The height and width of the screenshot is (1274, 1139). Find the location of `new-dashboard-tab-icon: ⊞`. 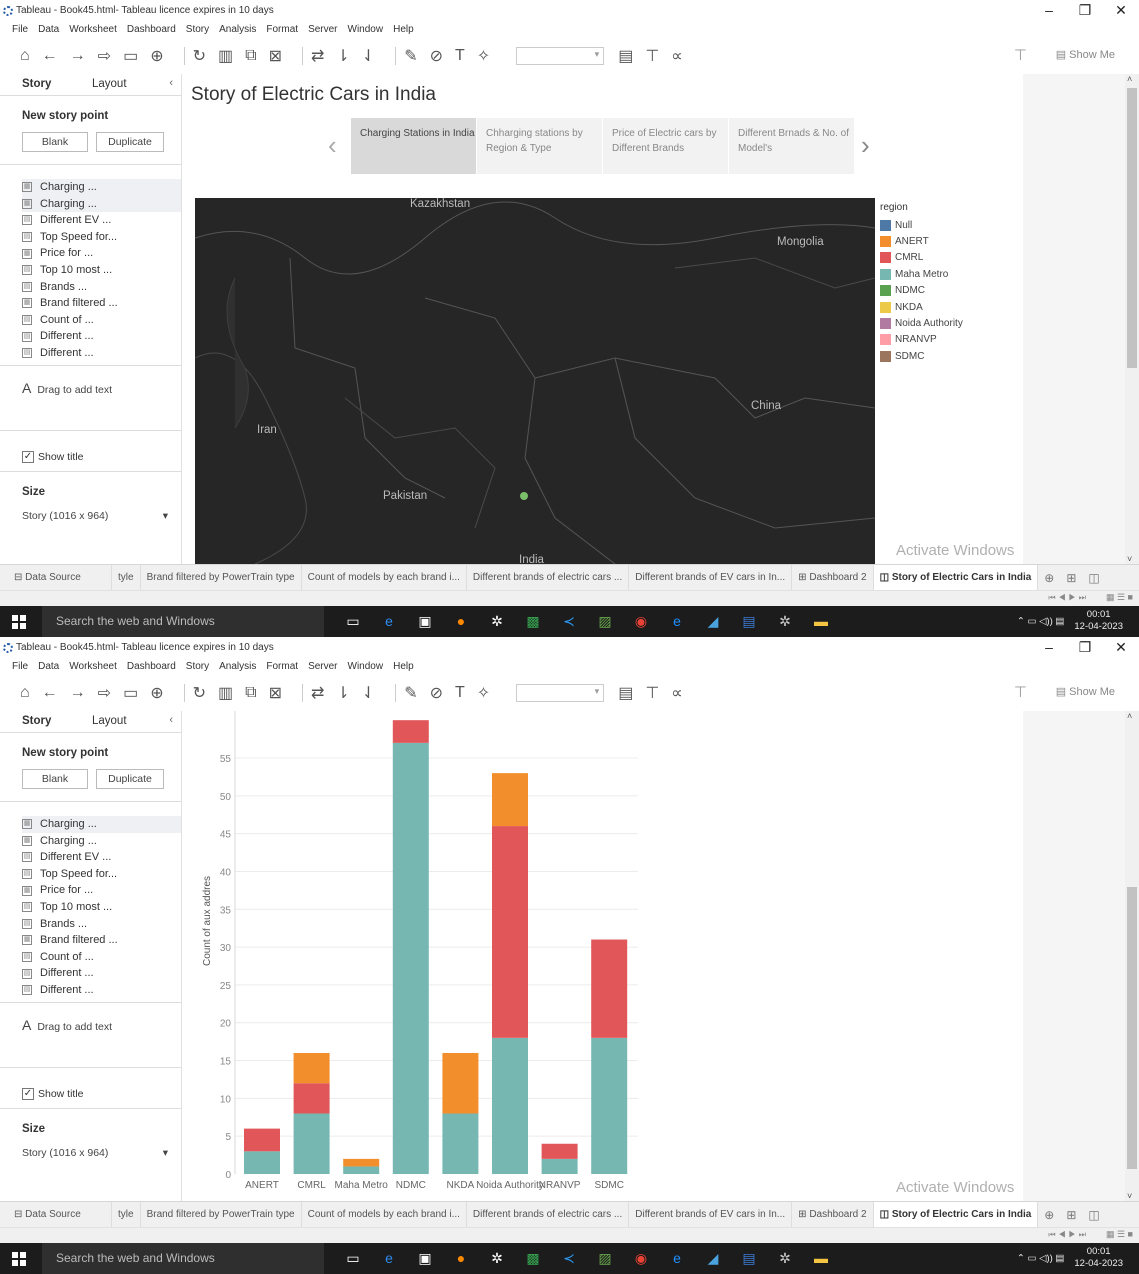

new-dashboard-tab-icon: ⊞ is located at coordinates (1071, 578).